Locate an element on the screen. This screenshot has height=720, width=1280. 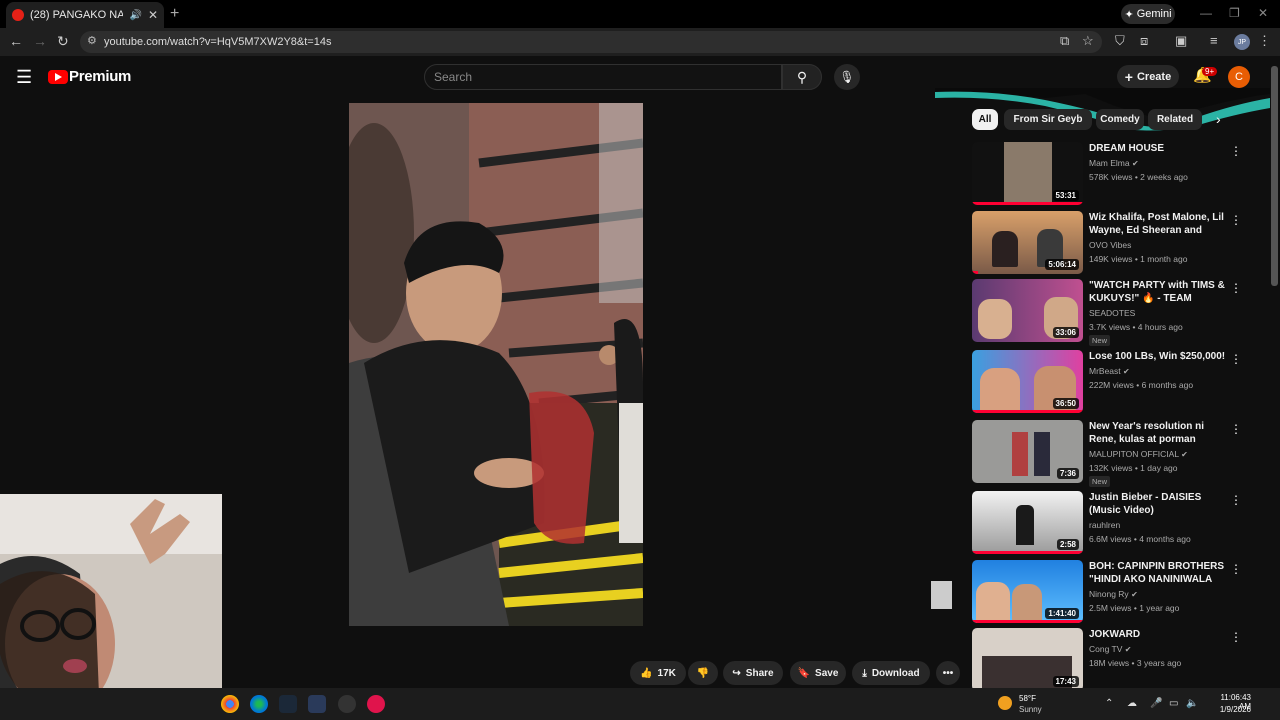
brand-label: Premium is located at coordinates (100, 76).